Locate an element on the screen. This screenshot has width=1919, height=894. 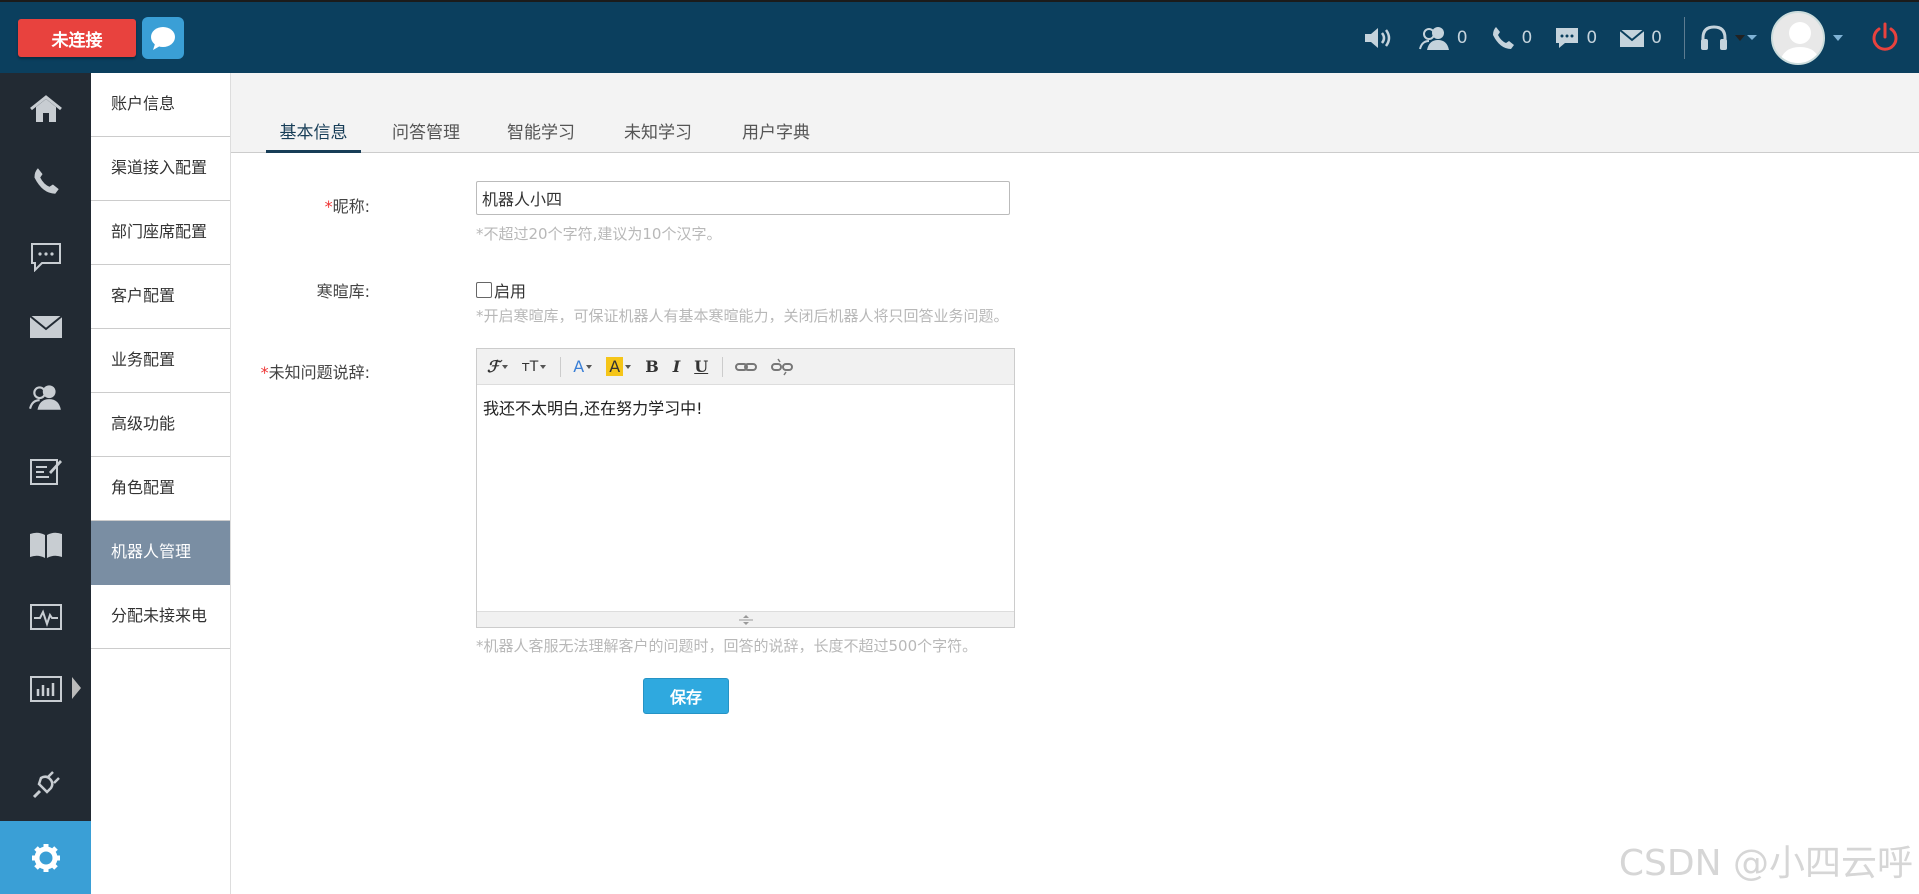
font-size-button: ᴛT is located at coordinates (534, 367).